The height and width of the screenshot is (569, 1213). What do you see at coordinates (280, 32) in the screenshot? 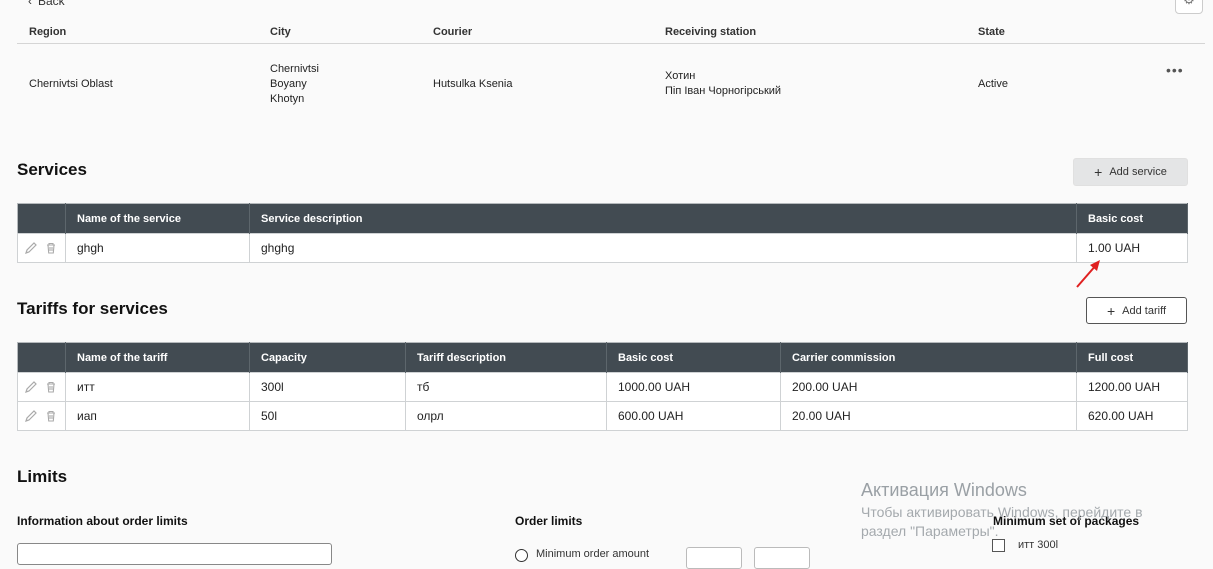
I see `column-city: City` at bounding box center [280, 32].